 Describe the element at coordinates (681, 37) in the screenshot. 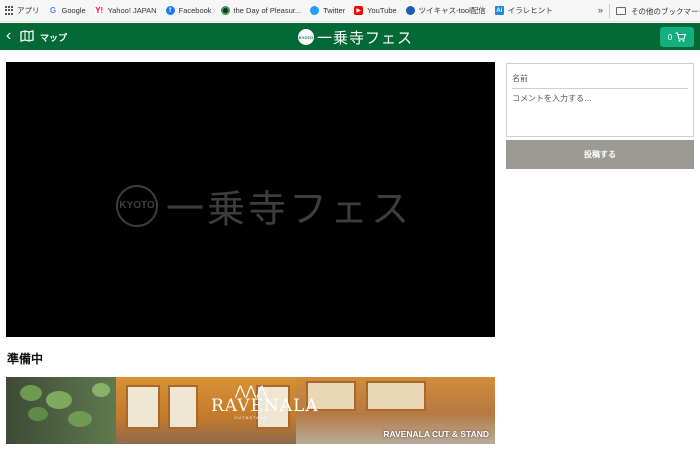

I see `cart-icon` at that location.